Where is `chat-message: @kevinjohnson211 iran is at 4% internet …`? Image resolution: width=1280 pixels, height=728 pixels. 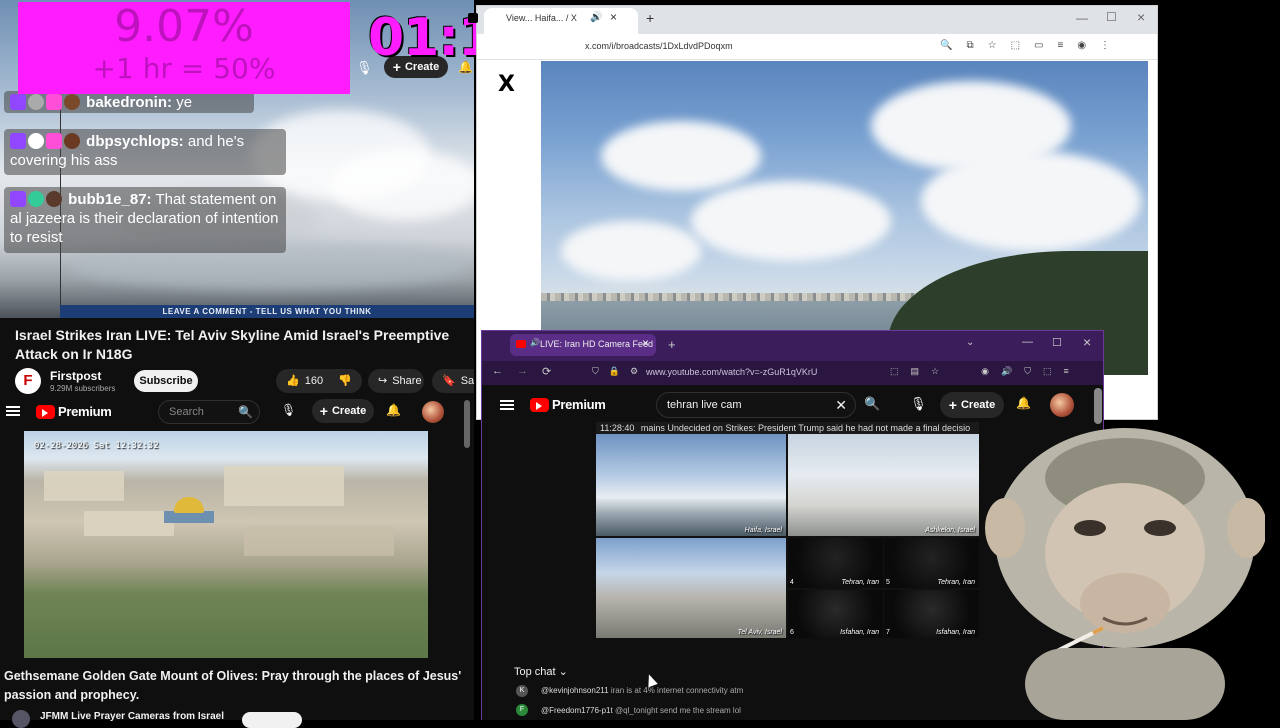 chat-message: @kevinjohnson211 iran is at 4% internet … is located at coordinates (642, 690).